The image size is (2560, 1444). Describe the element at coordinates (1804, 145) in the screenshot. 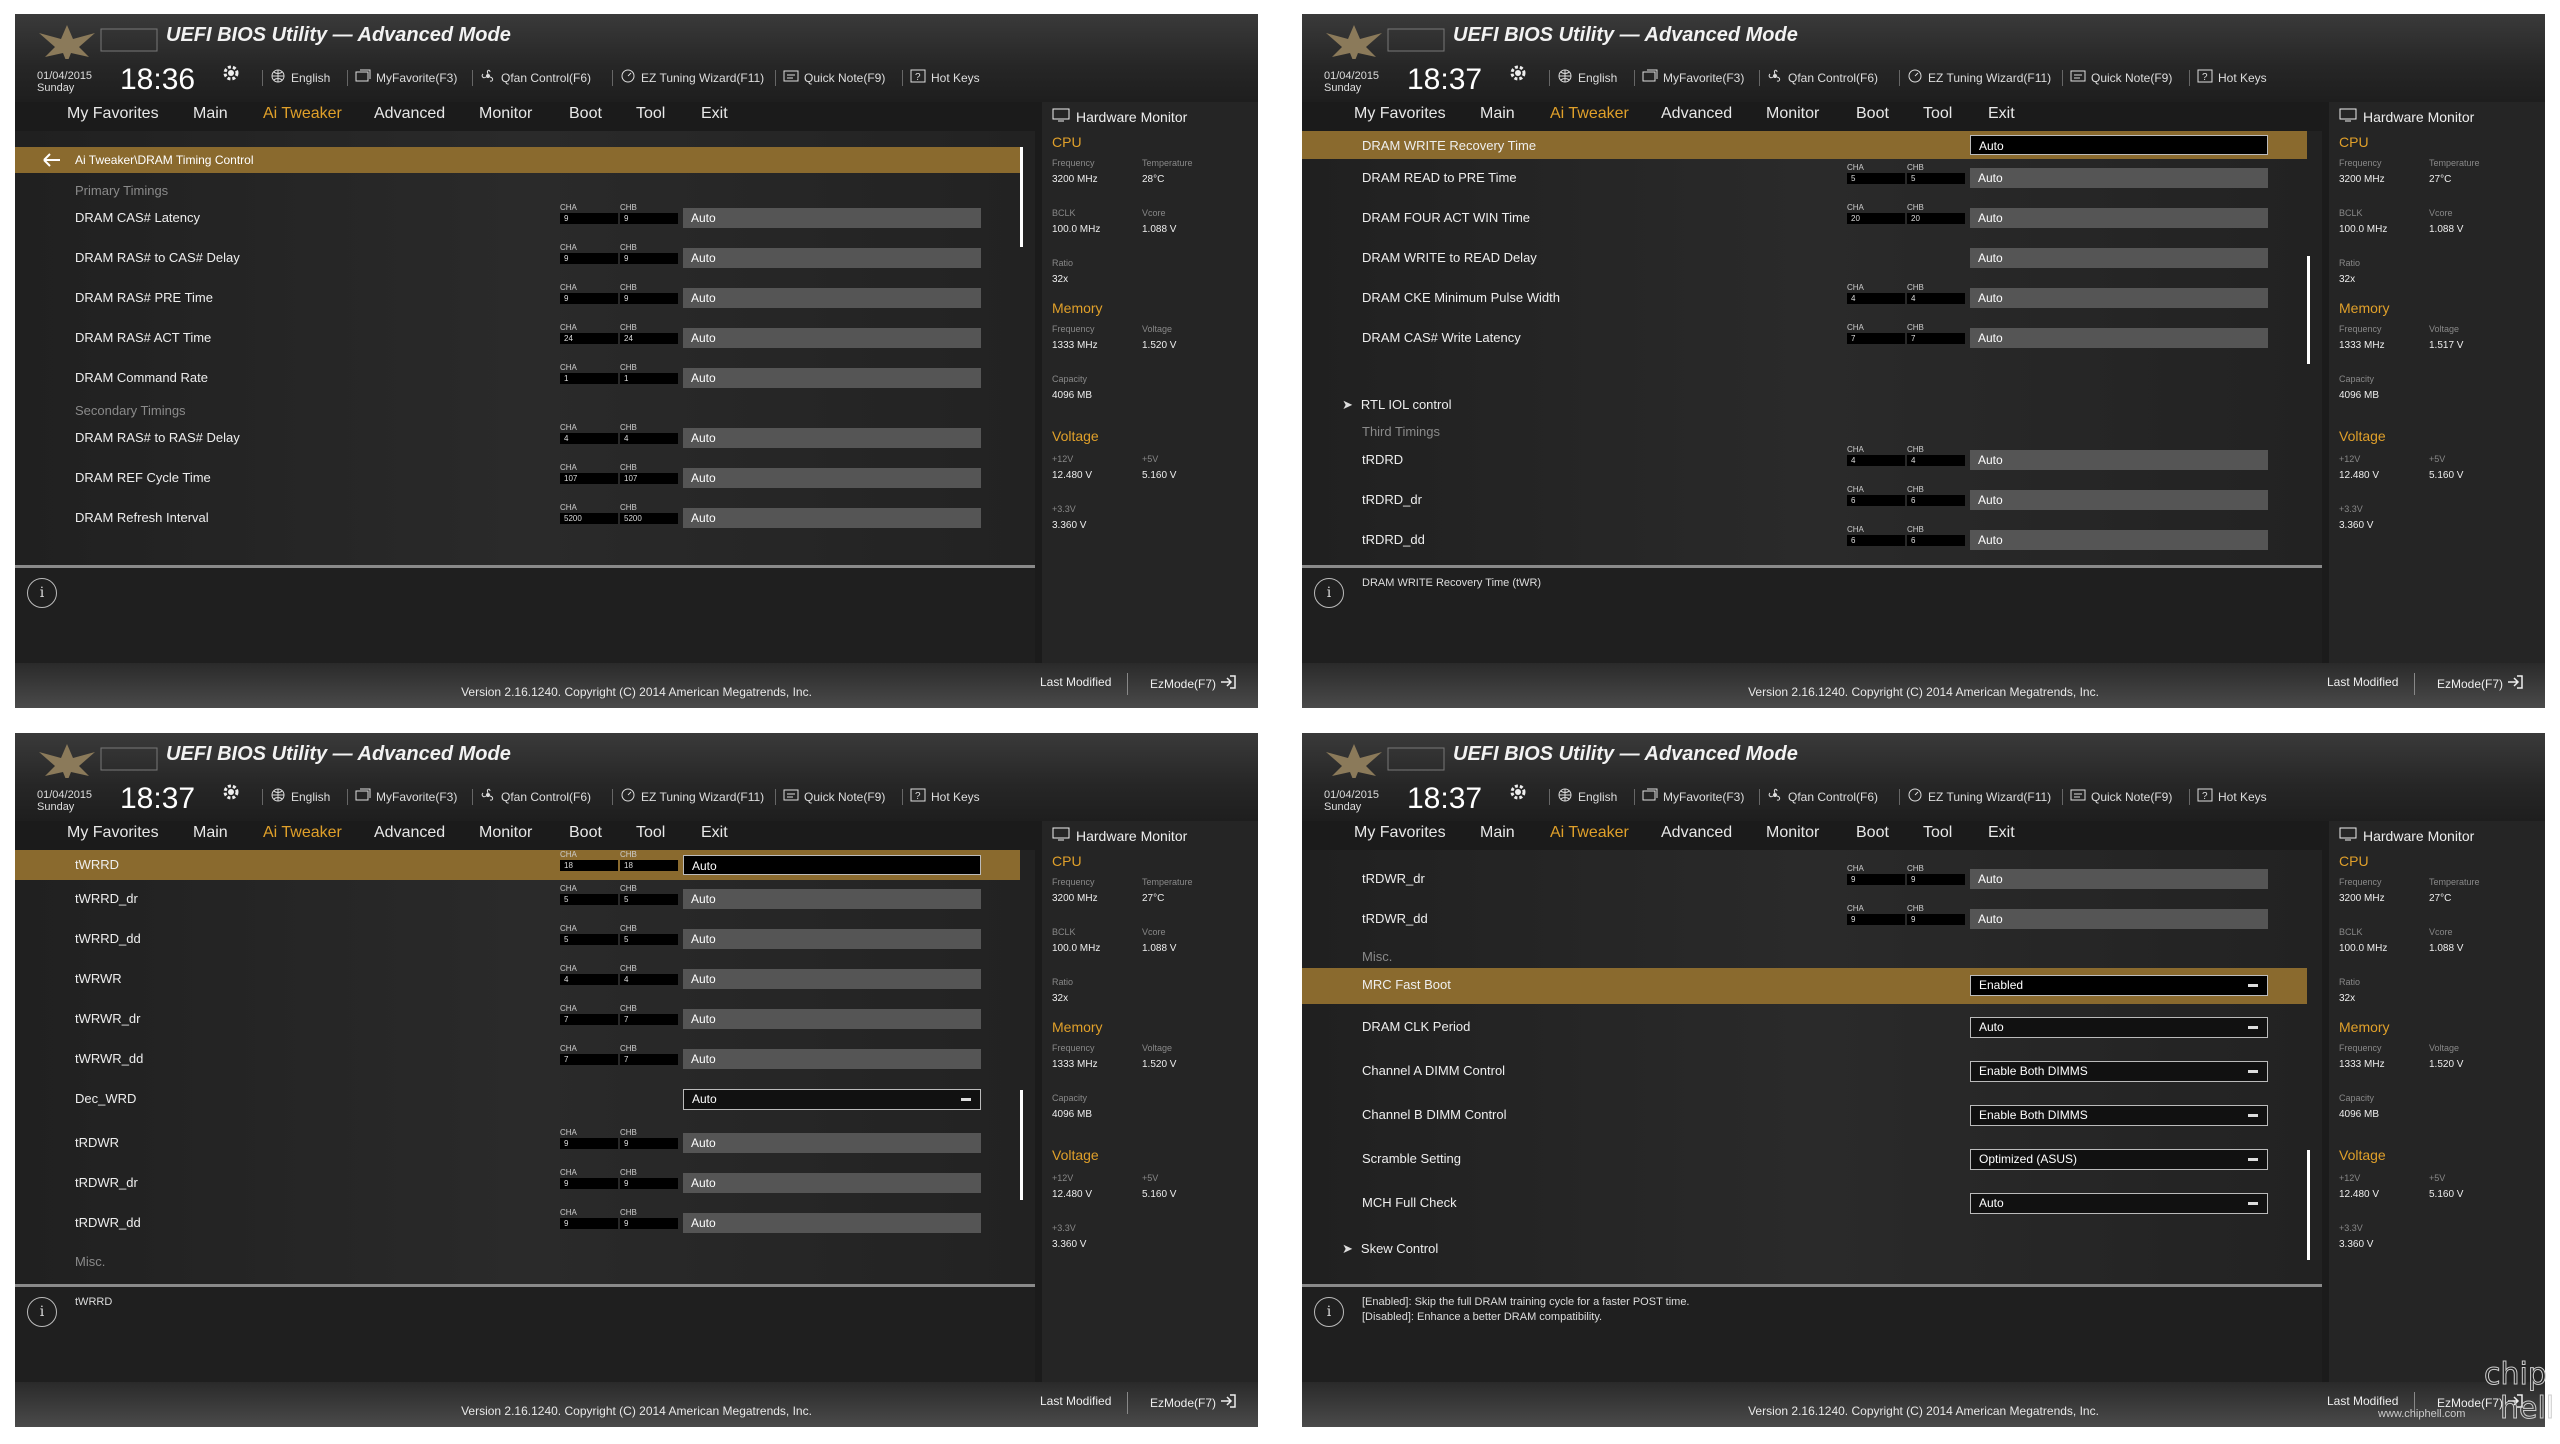

I see `selected-setting-row: DRAM WRITE Recovery Time Auto` at that location.